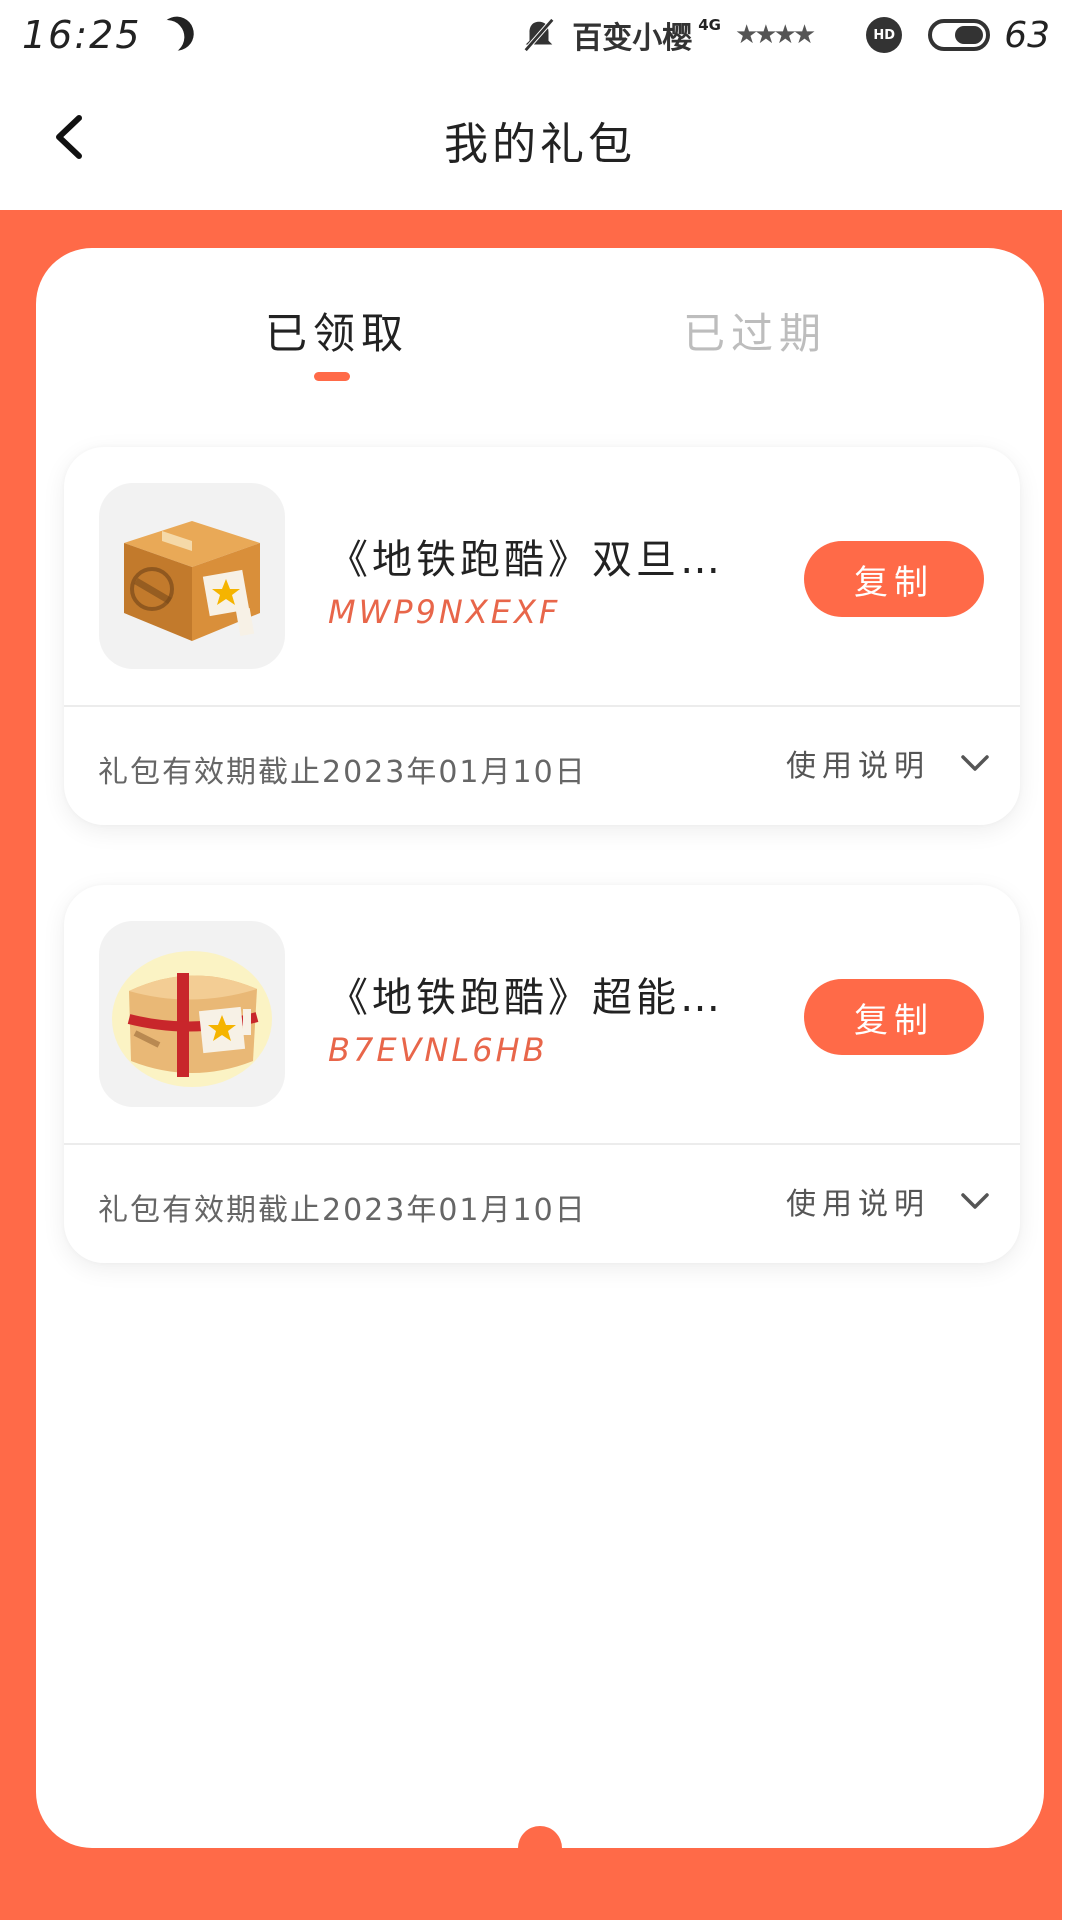 The height and width of the screenshot is (1920, 1080). What do you see at coordinates (709, 25) in the screenshot?
I see `network-type: 4G` at bounding box center [709, 25].